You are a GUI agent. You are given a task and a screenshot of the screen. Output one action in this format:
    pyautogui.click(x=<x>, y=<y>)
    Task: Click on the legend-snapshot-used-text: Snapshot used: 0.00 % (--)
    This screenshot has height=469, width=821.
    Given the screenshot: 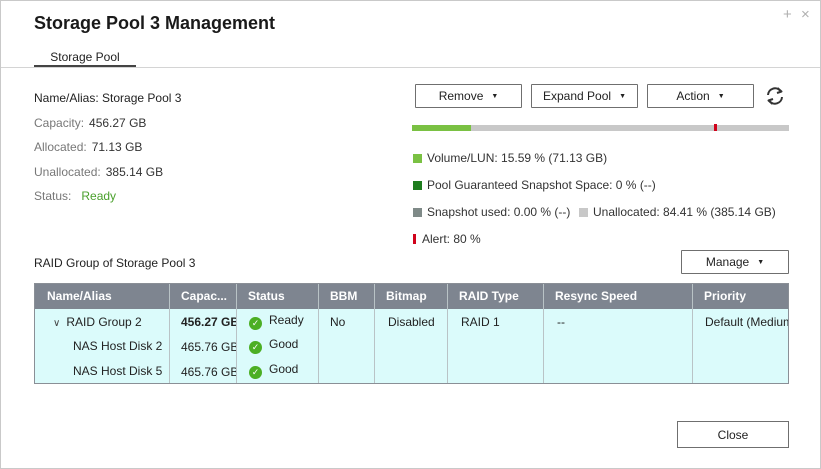 What is the action you would take?
    pyautogui.click(x=499, y=212)
    